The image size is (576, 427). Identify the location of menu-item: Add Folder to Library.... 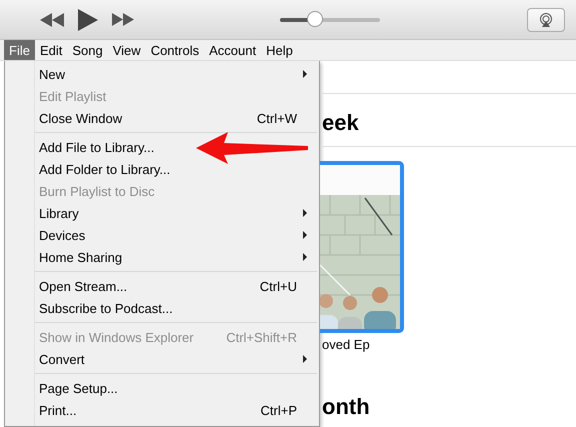
(162, 169).